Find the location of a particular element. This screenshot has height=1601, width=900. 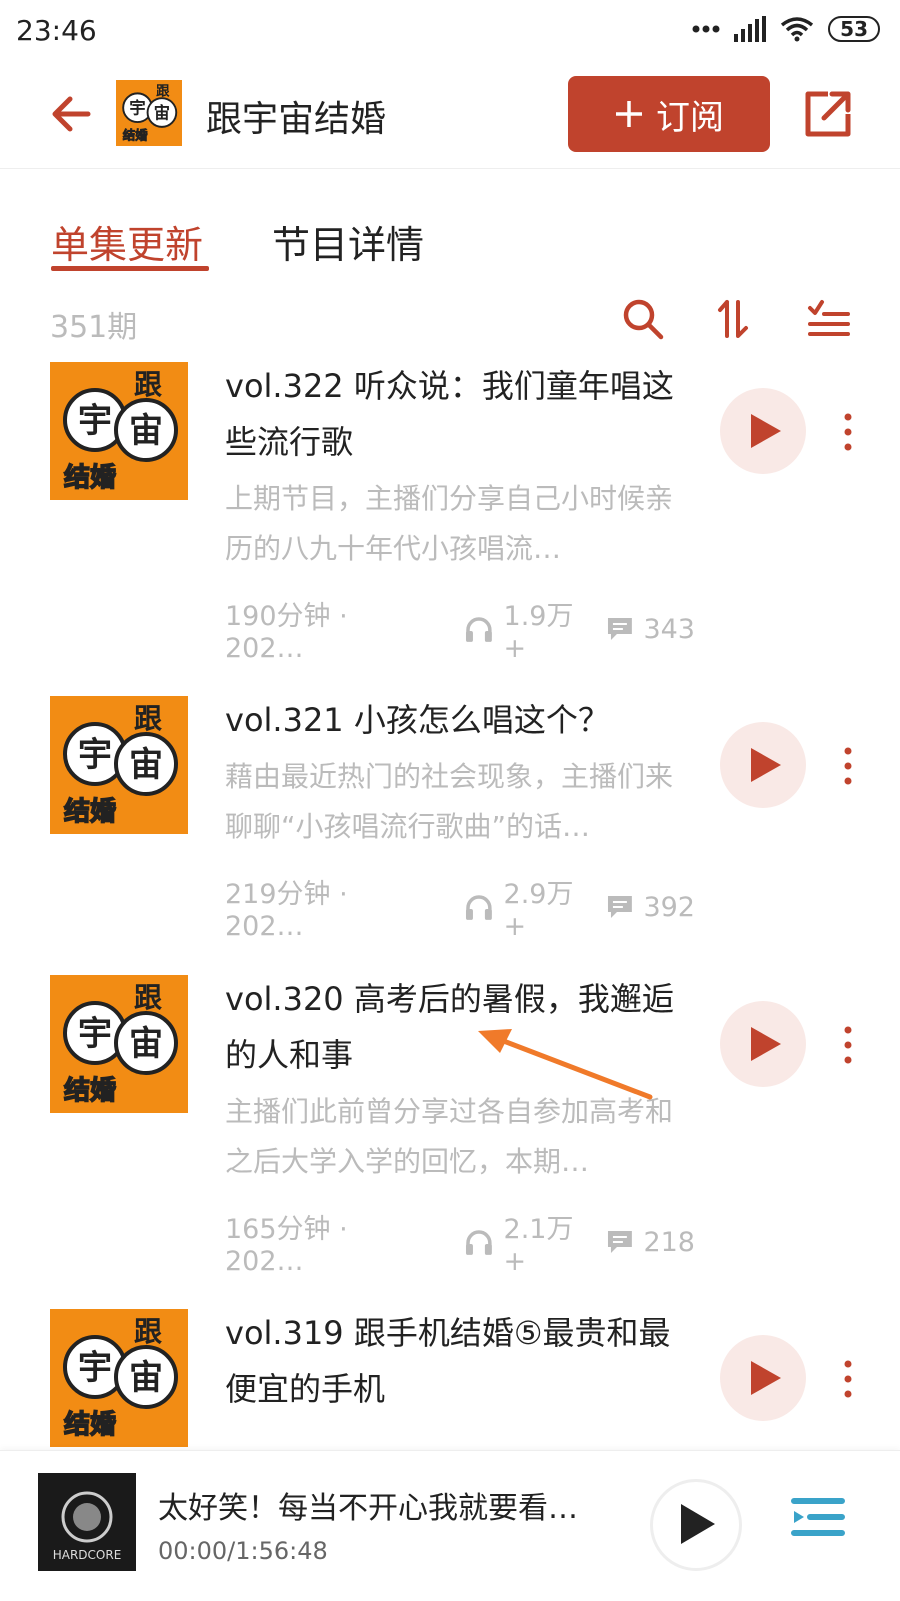

sort-icon is located at coordinates (735, 319).